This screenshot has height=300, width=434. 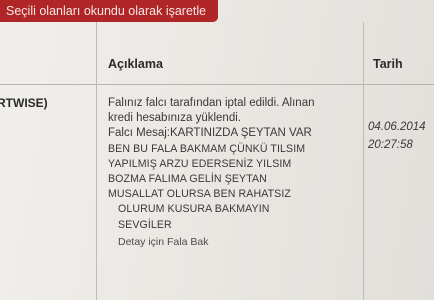 I want to click on column-header-description: Açıklama, so click(x=135, y=64).